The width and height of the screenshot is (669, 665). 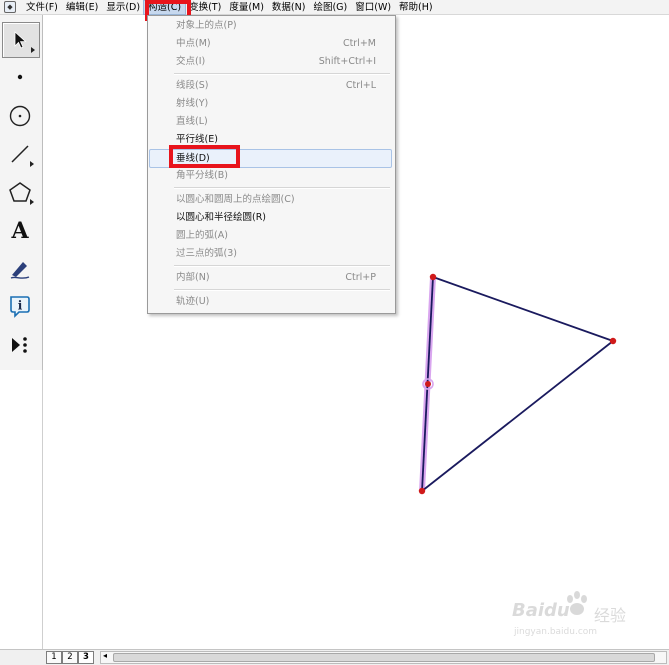 I want to click on marker-icon, so click(x=20, y=270).